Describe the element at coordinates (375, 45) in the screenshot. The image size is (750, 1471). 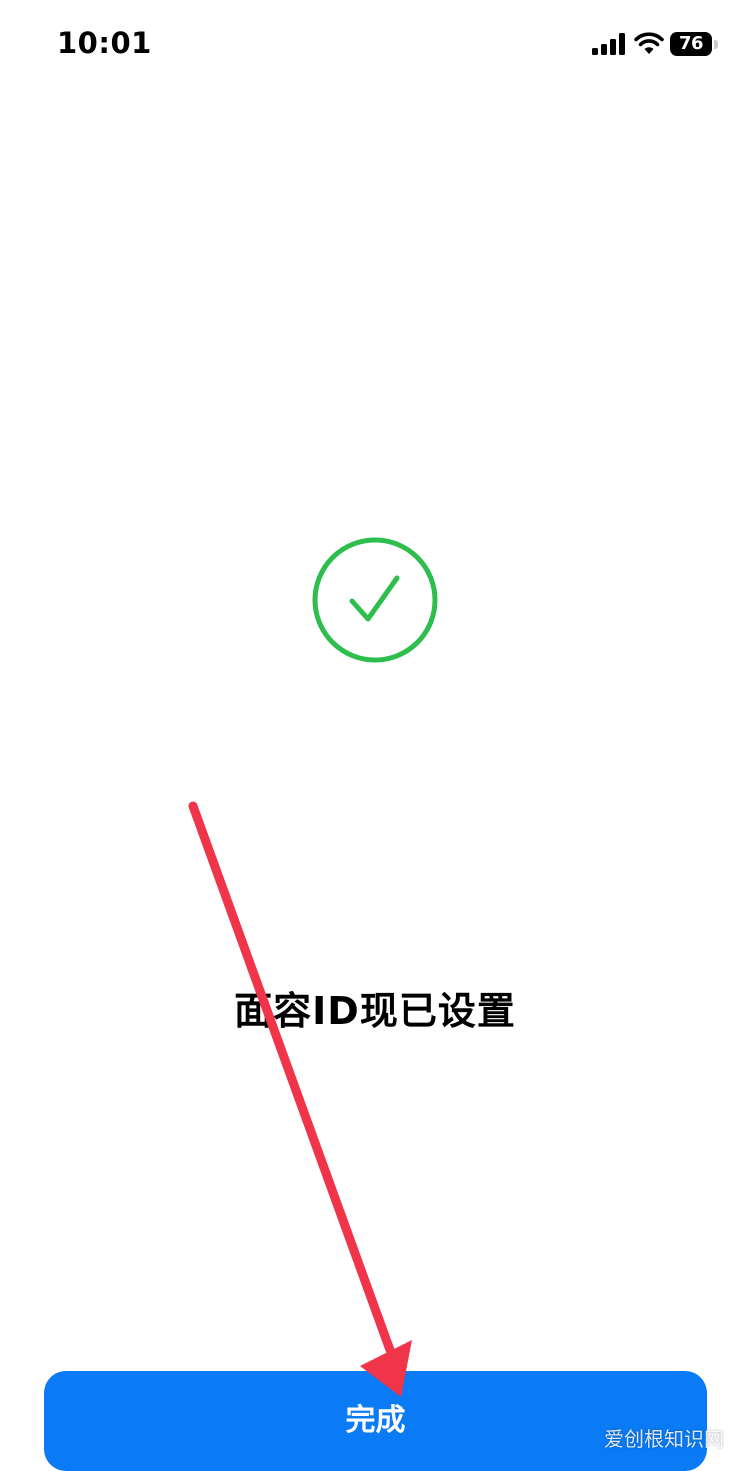
I see `status-bar: 10:01 76` at that location.